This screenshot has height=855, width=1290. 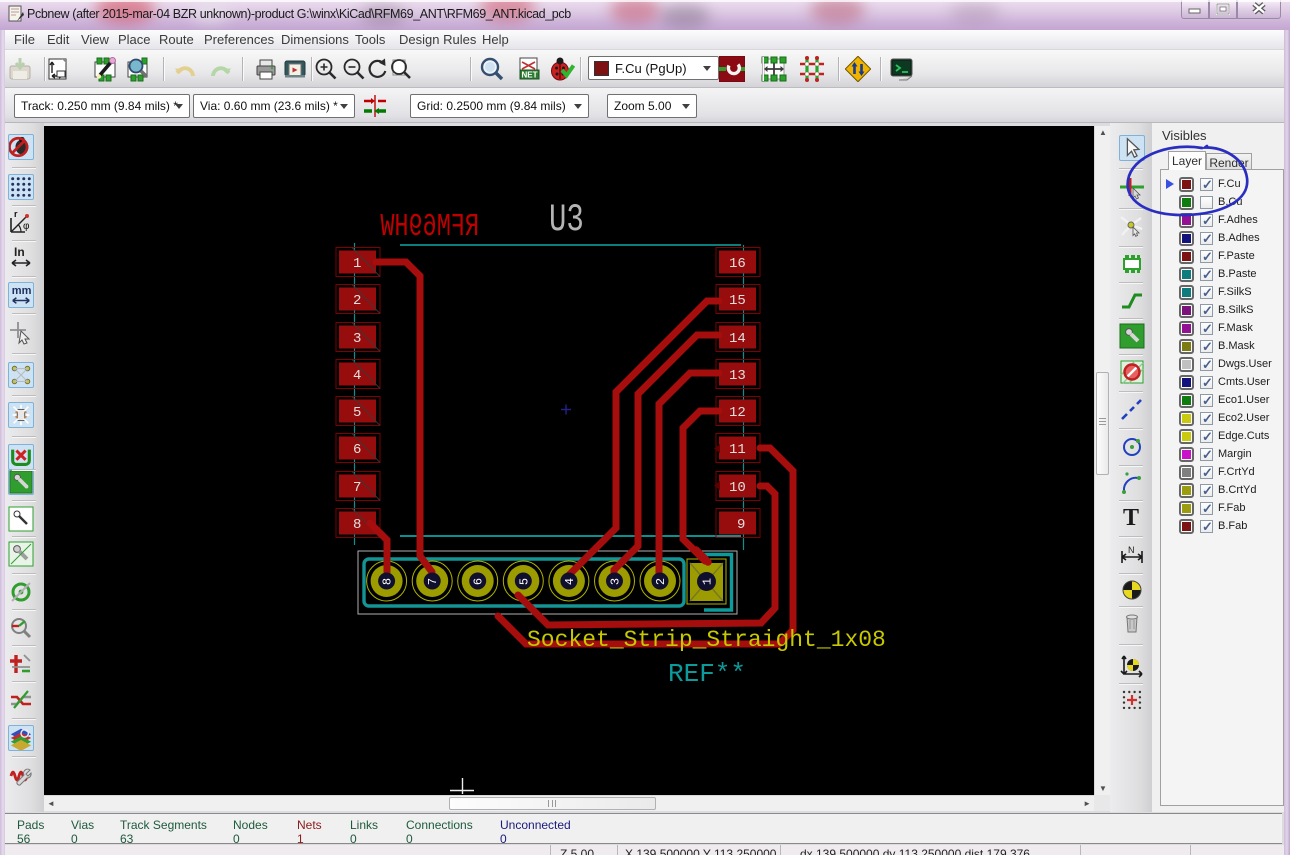 I want to click on svg-text: 9, so click(x=741, y=525).